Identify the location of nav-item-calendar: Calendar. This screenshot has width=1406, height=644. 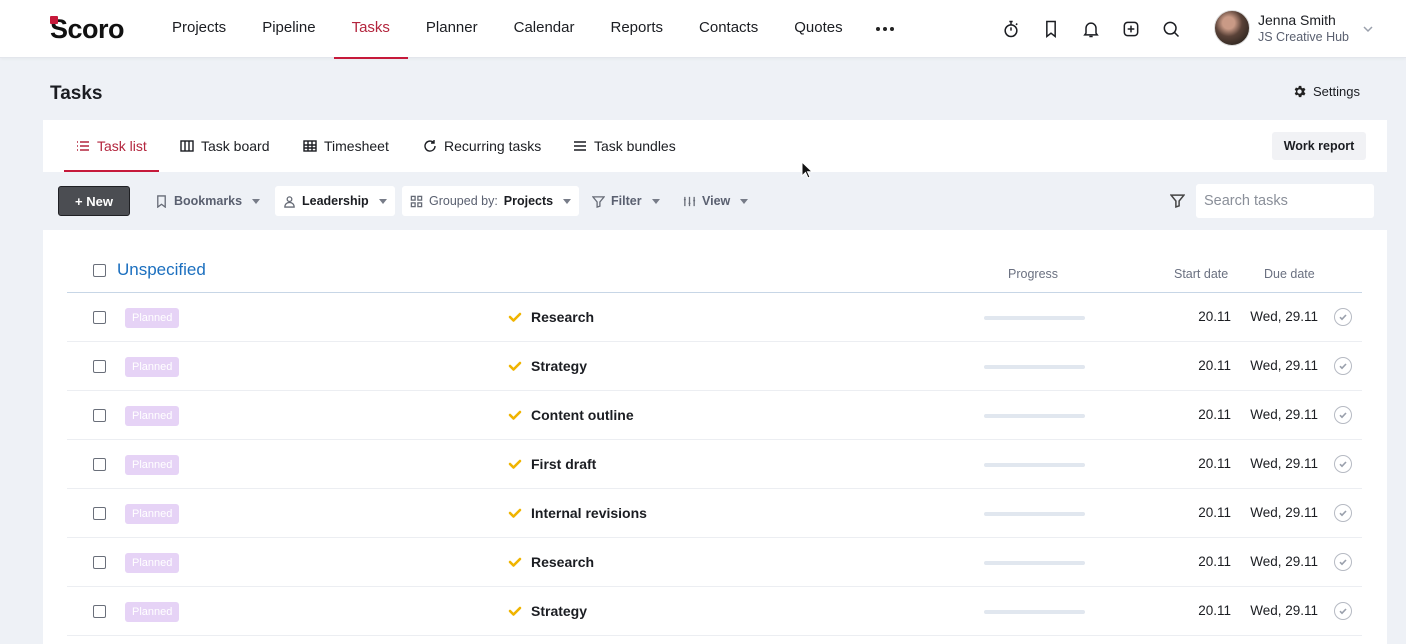
(544, 29).